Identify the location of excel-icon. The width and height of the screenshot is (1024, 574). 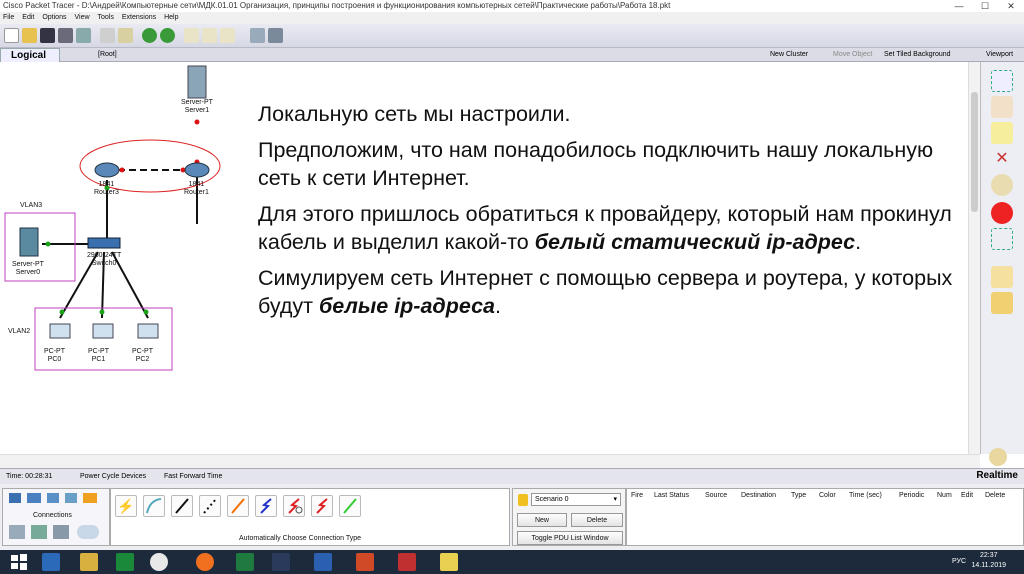
(245, 562).